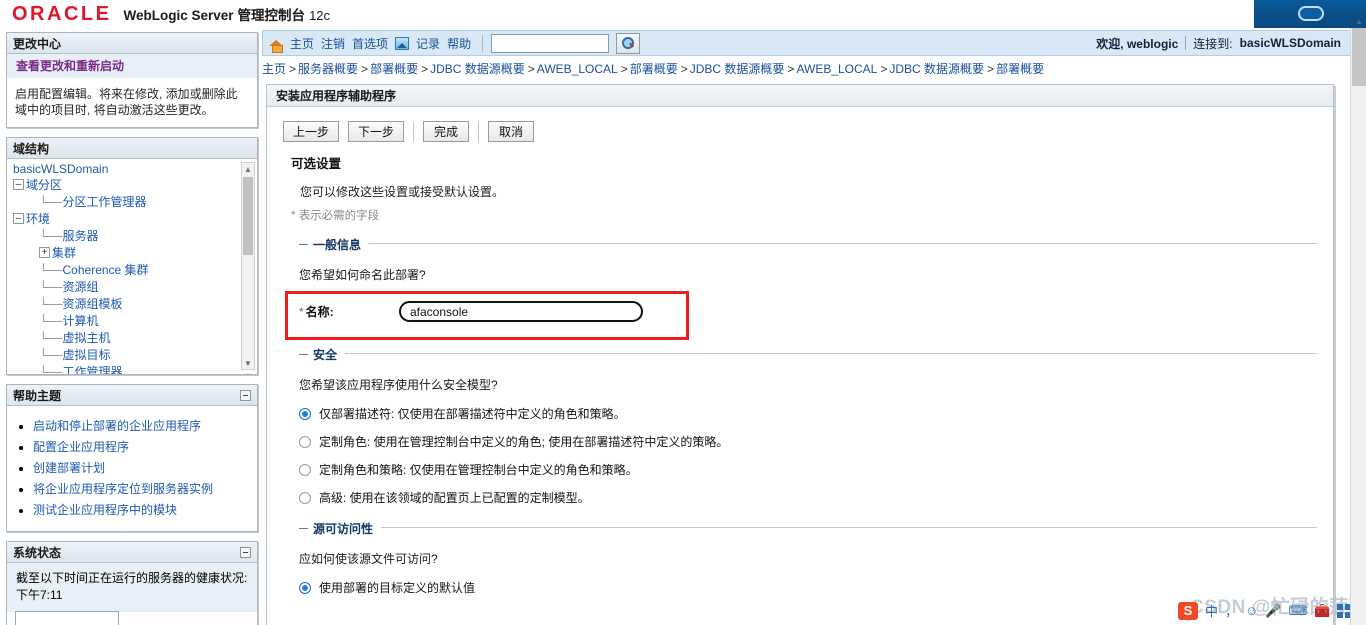 The height and width of the screenshot is (625, 1366). Describe the element at coordinates (248, 169) in the screenshot. I see `scroll-up-icon: ▲` at that location.